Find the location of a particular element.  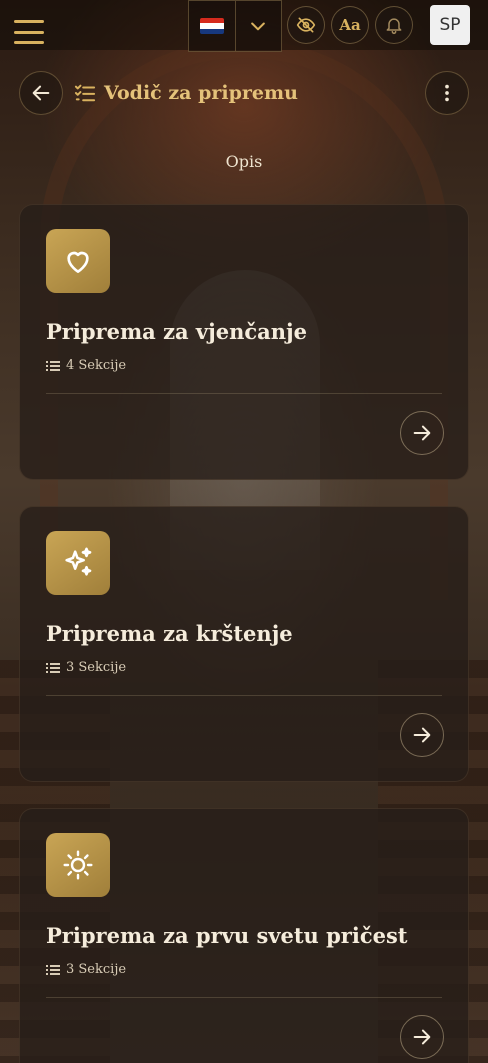

sun-icon is located at coordinates (78, 865).